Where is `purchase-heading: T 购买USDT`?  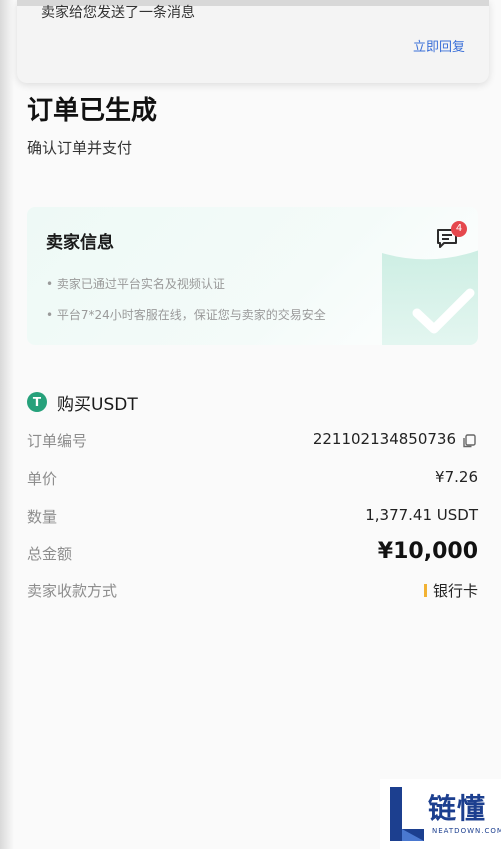
purchase-heading: T 购买USDT is located at coordinates (82, 402).